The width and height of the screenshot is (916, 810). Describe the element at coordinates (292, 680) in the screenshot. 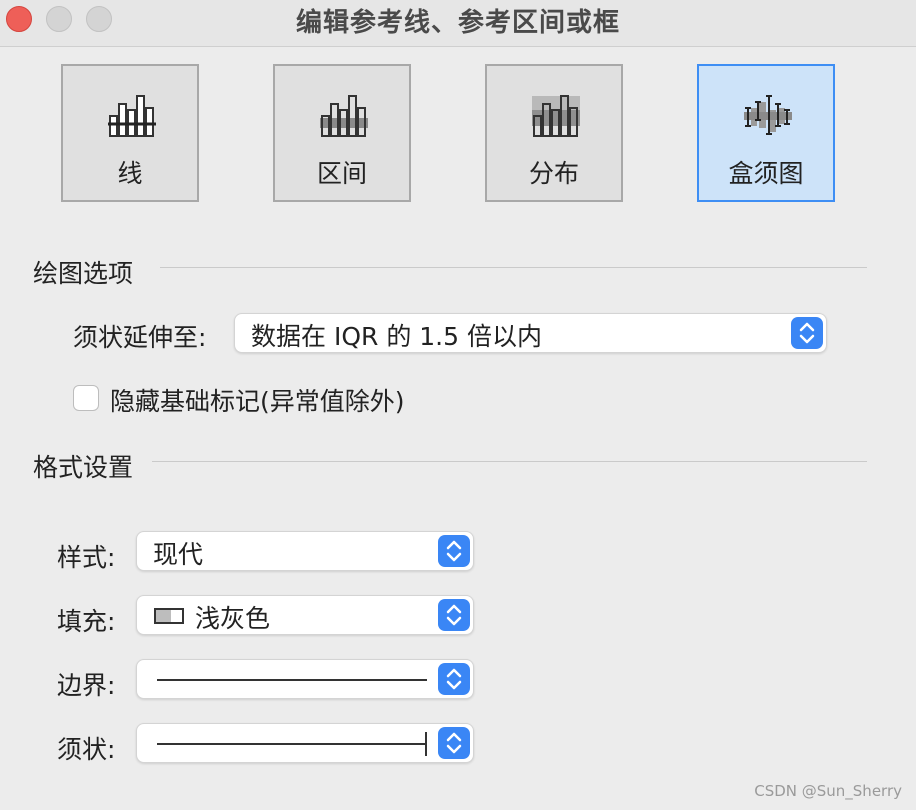

I see `border-line-sample` at that location.